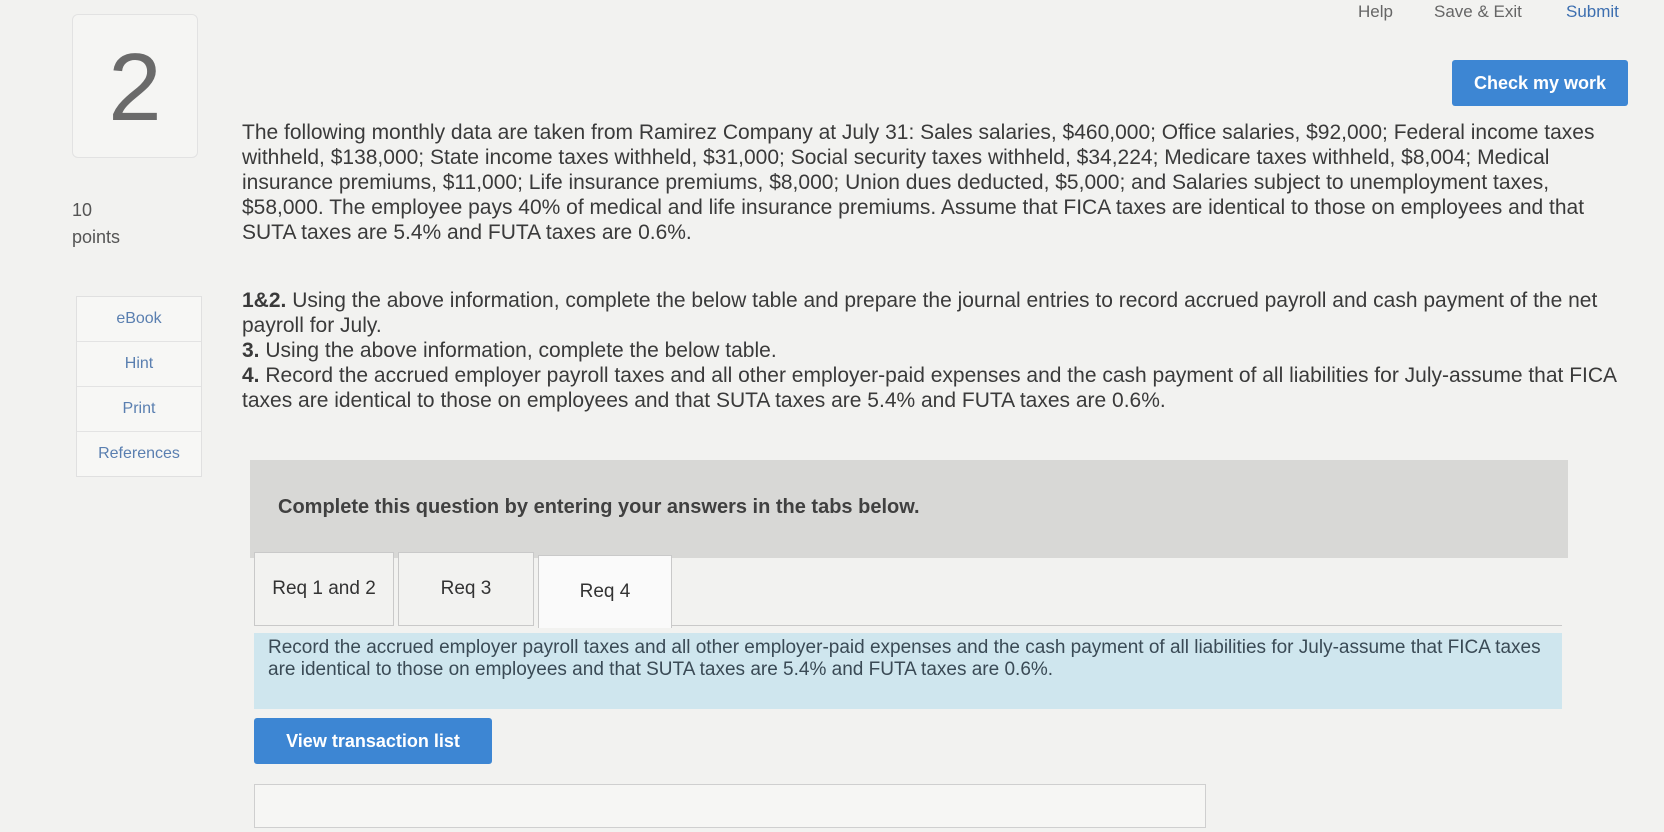 The image size is (1664, 832). I want to click on points-value: 10, so click(82, 210).